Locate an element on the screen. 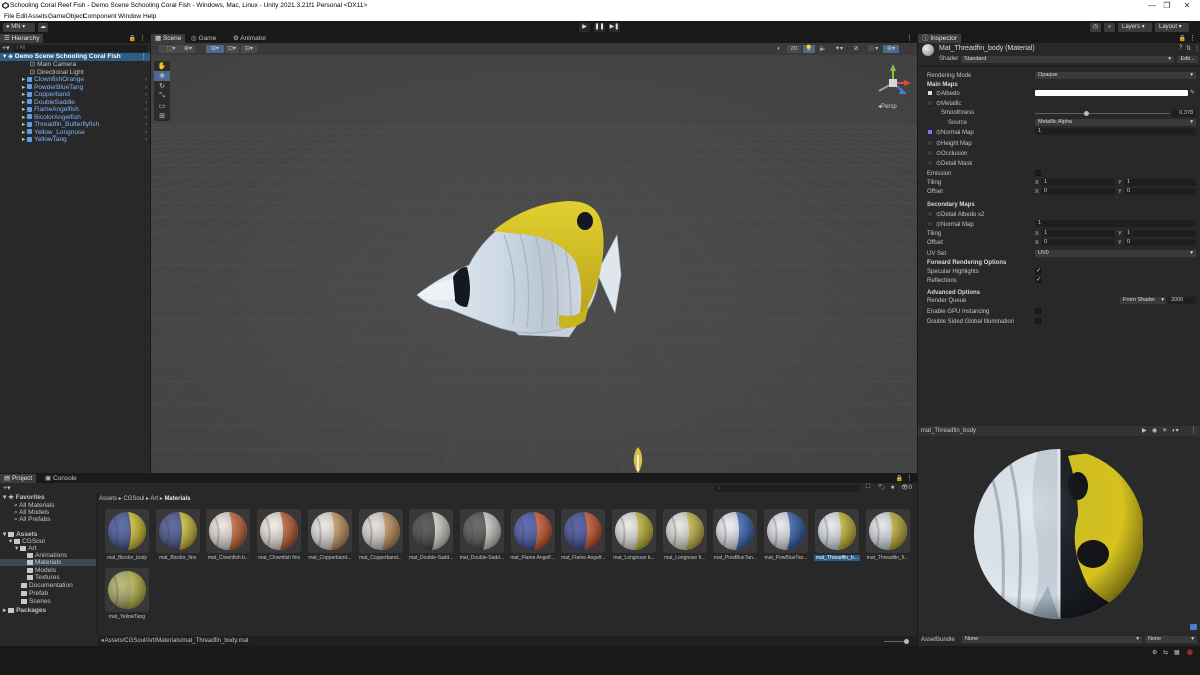 The width and height of the screenshot is (1200, 675). draw-mode-icon: ⬚▾ is located at coordinates (171, 49).